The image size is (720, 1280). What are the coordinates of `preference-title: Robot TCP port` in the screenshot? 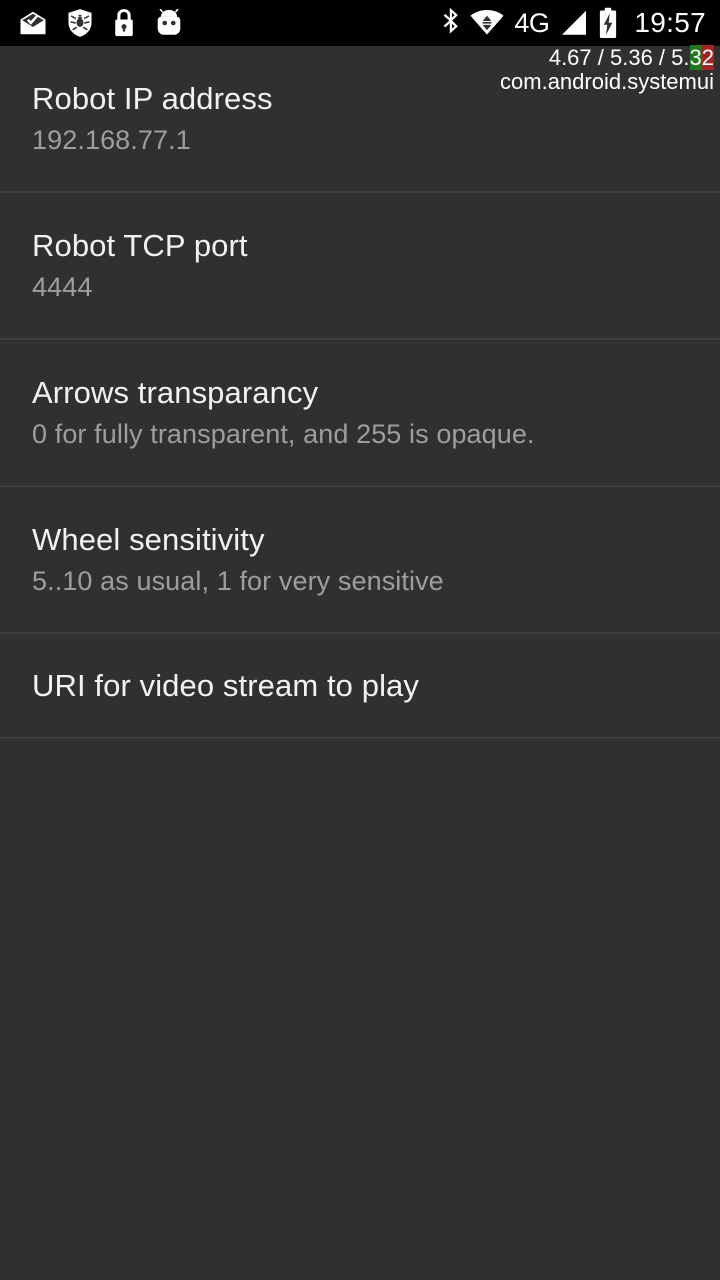 It's located at (140, 245).